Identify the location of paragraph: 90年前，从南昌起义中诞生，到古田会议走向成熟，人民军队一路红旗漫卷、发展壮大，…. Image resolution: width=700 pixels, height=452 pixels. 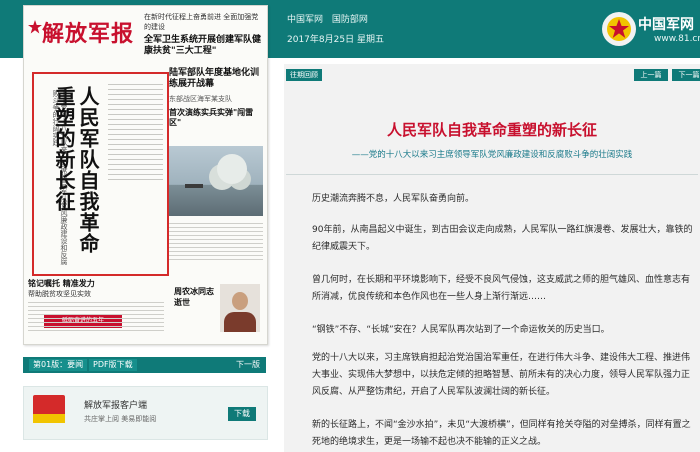
(502, 238).